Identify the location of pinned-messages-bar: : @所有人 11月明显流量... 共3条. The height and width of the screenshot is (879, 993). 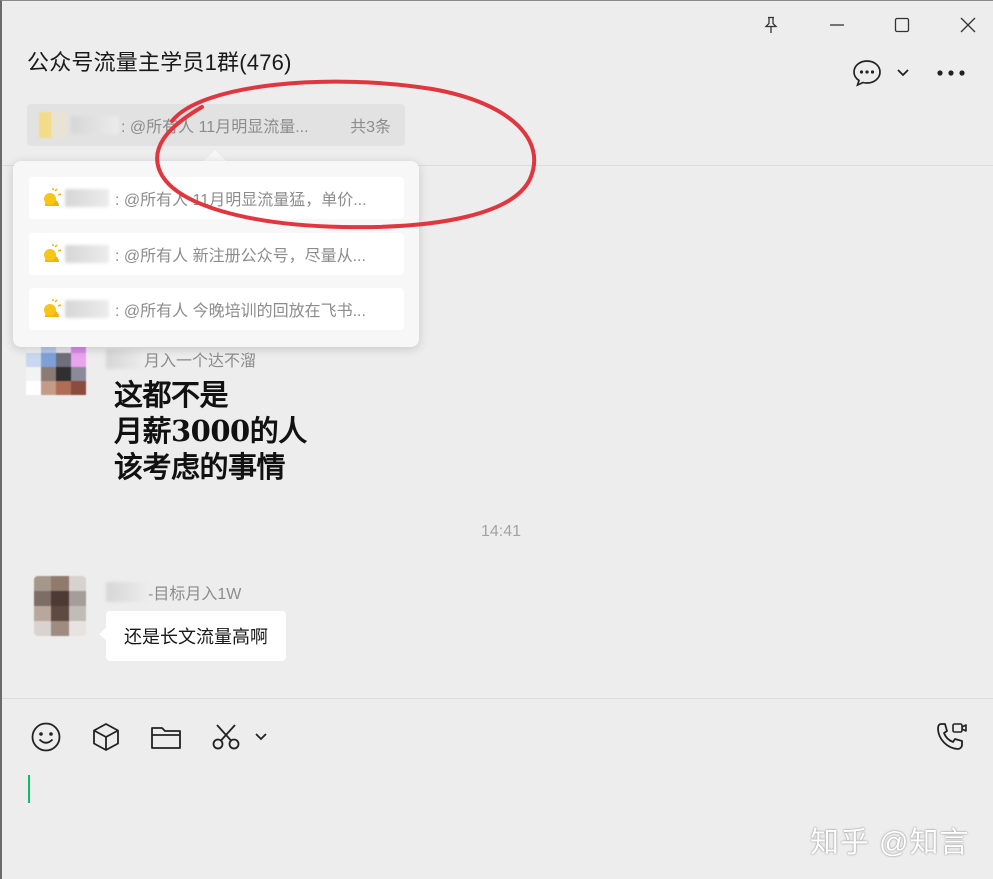
(216, 125).